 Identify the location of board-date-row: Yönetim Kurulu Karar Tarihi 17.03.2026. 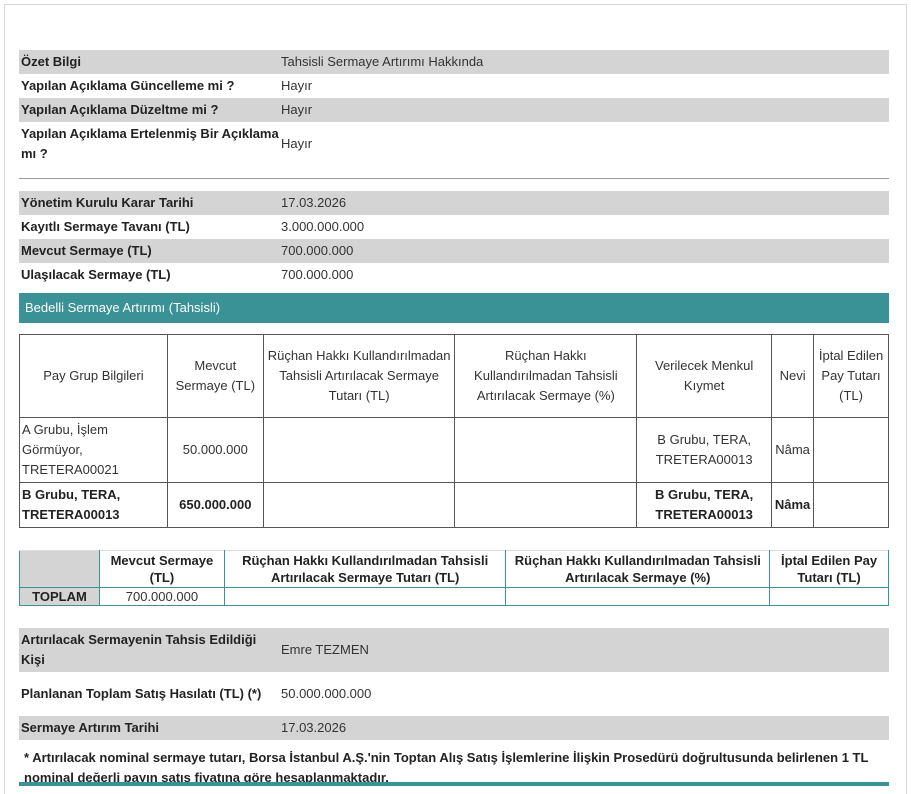
(454, 203).